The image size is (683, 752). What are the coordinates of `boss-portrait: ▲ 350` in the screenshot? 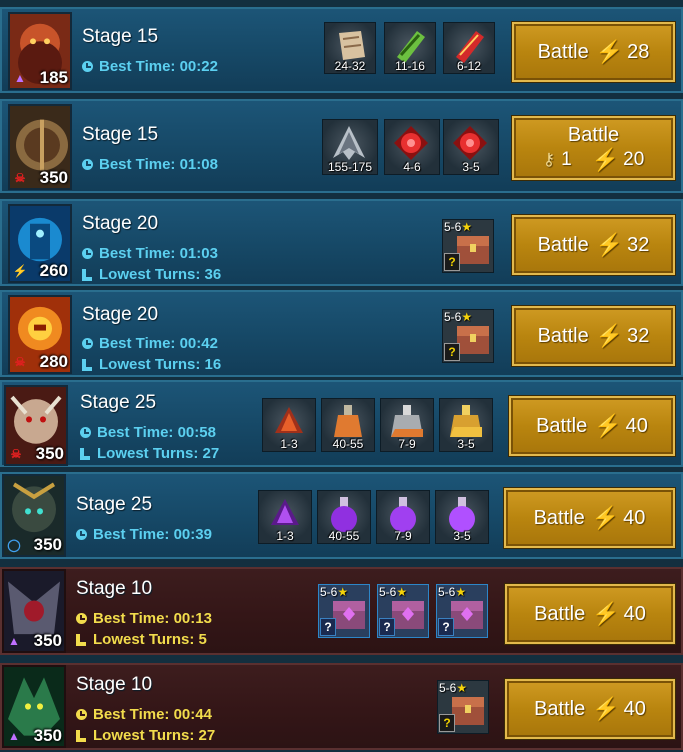 It's located at (34, 611).